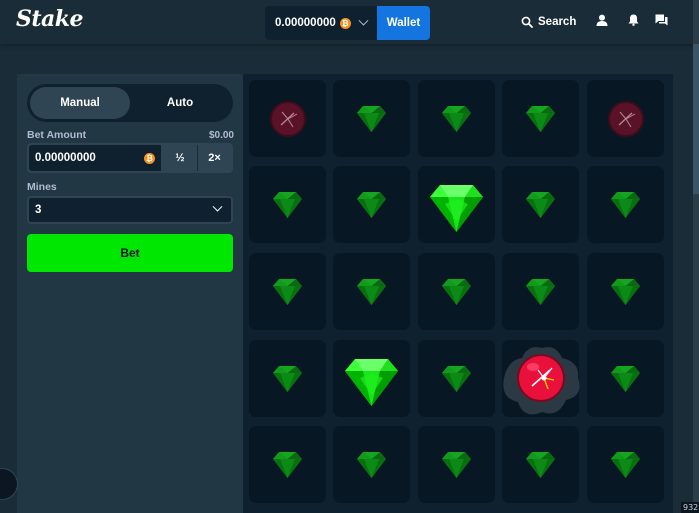  What do you see at coordinates (65, 158) in the screenshot?
I see `bet-amount-value: 0.00000000` at bounding box center [65, 158].